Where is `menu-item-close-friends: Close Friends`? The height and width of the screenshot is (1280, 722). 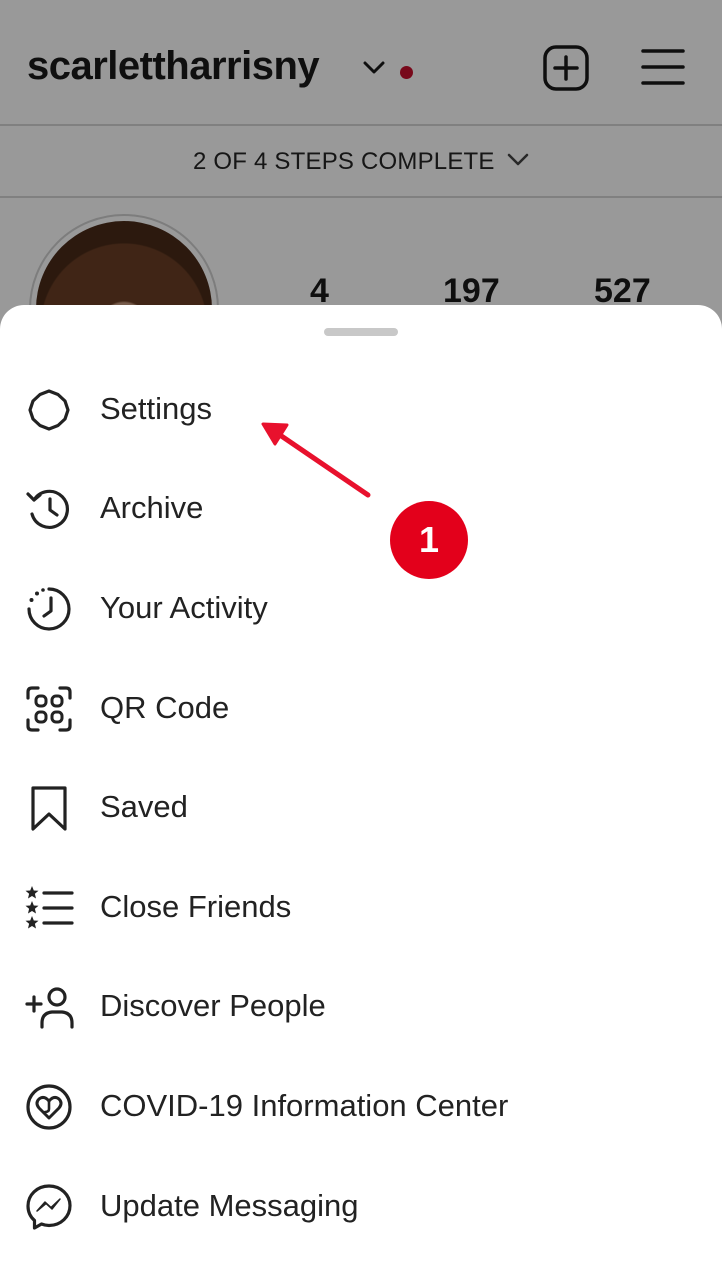 menu-item-close-friends: Close Friends is located at coordinates (361, 906).